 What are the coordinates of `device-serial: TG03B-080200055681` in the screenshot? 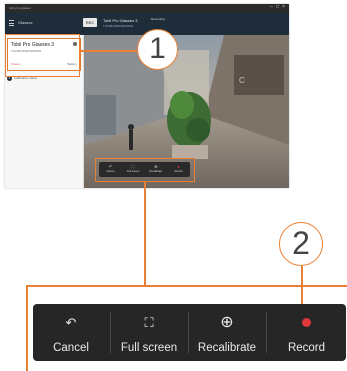 It's located at (118, 26).